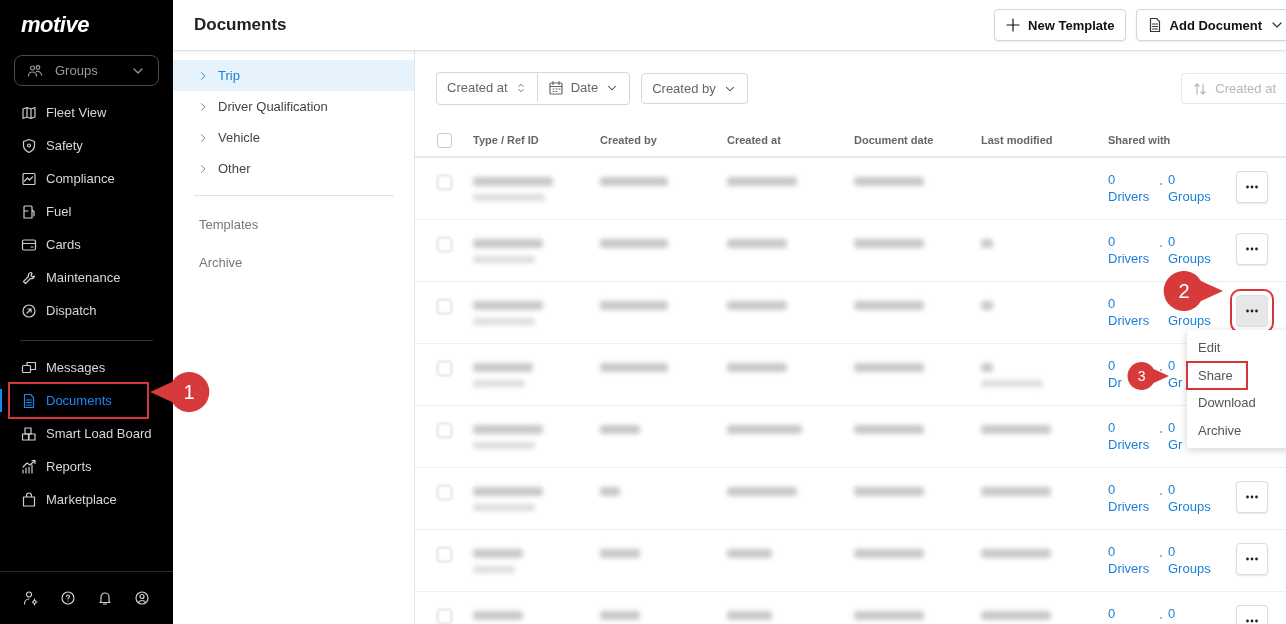 This screenshot has height=624, width=1286. What do you see at coordinates (583, 87) in the screenshot?
I see `date-dropdown: Date` at bounding box center [583, 87].